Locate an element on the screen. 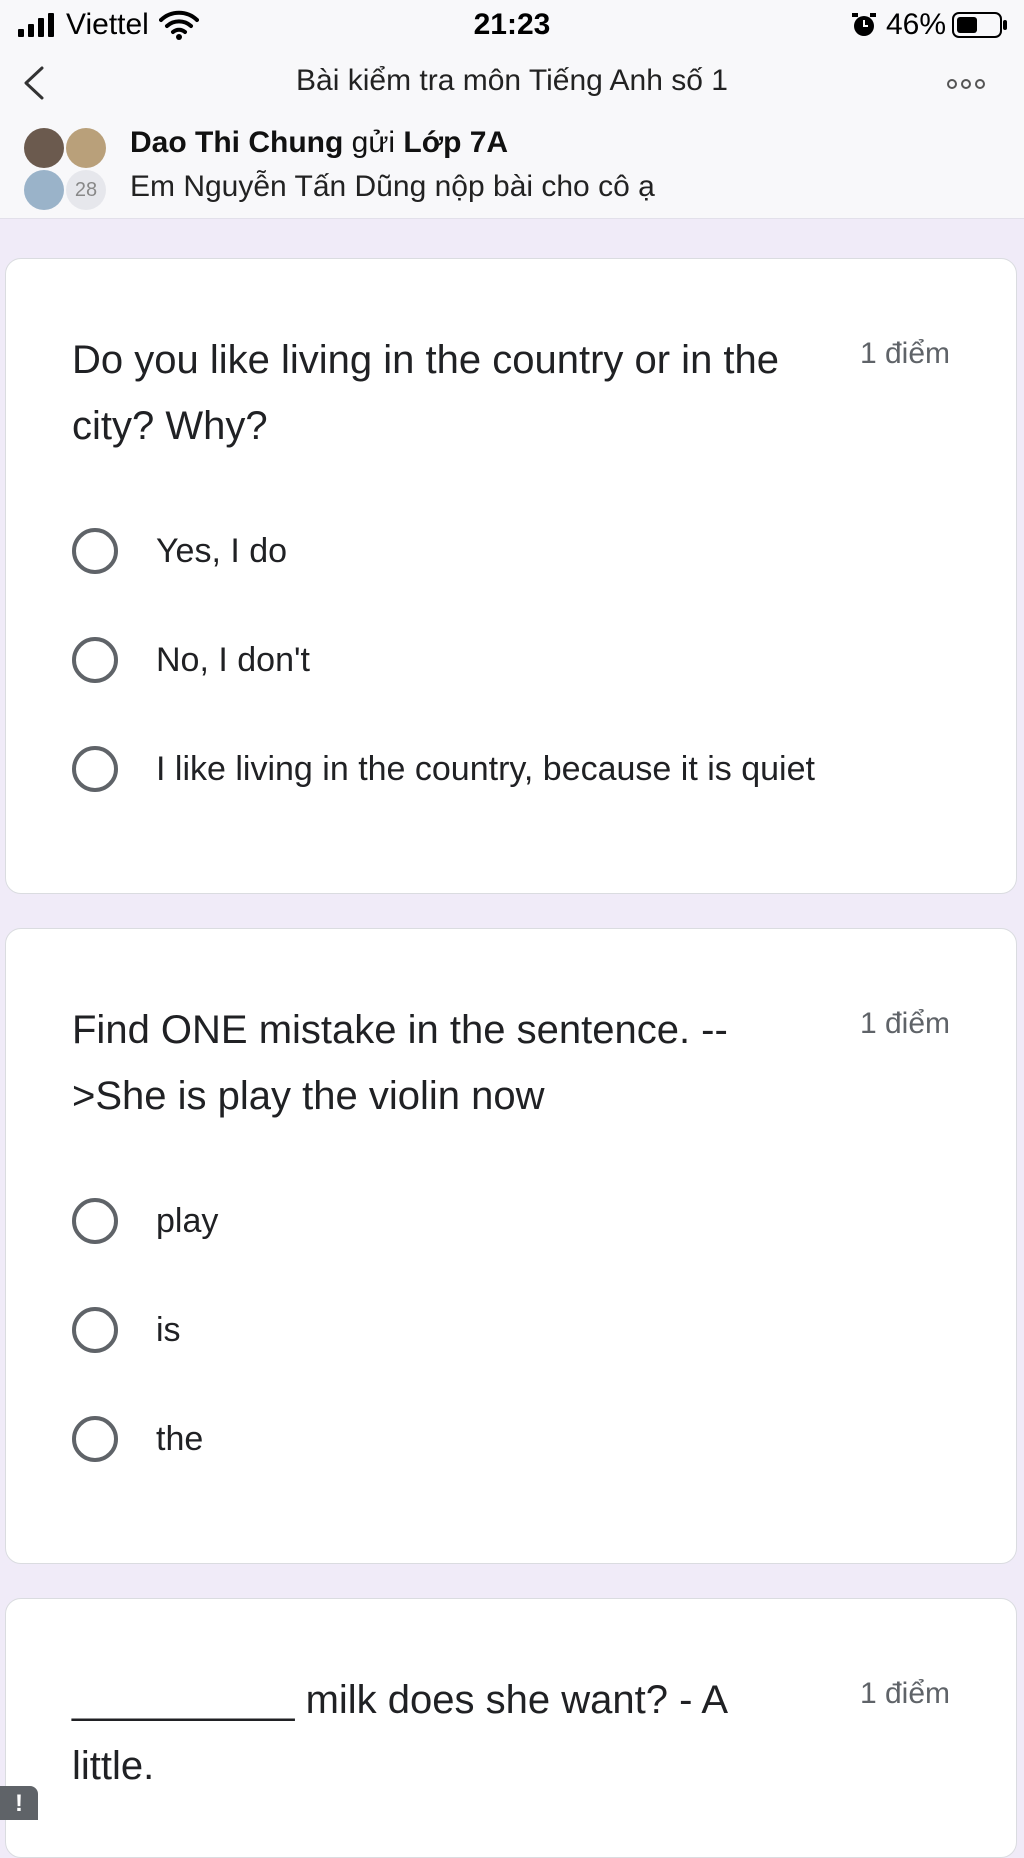 The height and width of the screenshot is (1858, 1024). answer-option: Yes, I do is located at coordinates (179, 551).